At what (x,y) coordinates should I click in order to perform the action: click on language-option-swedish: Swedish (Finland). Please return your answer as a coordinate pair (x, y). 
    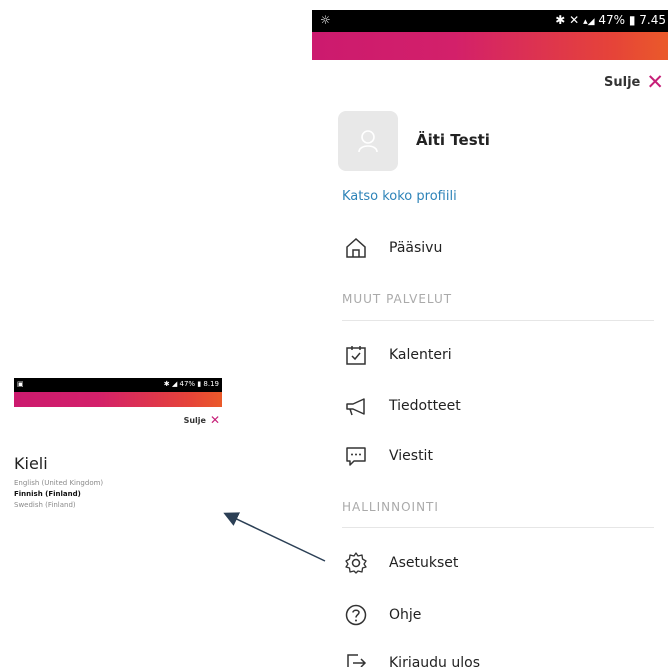
    Looking at the image, I should click on (45, 505).